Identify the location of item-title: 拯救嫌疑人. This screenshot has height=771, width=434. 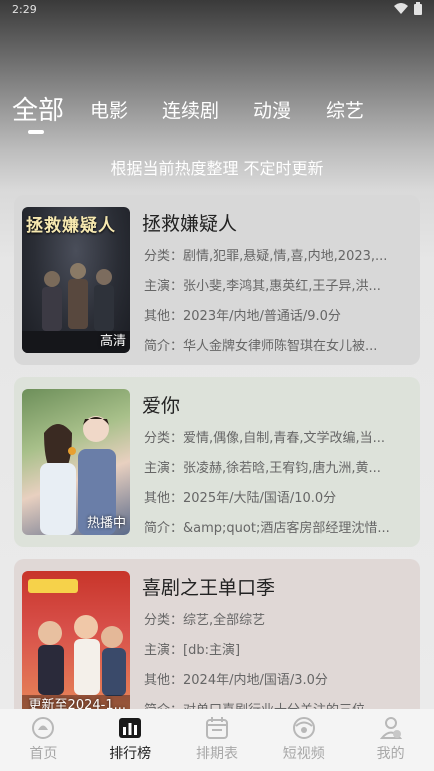
(190, 224).